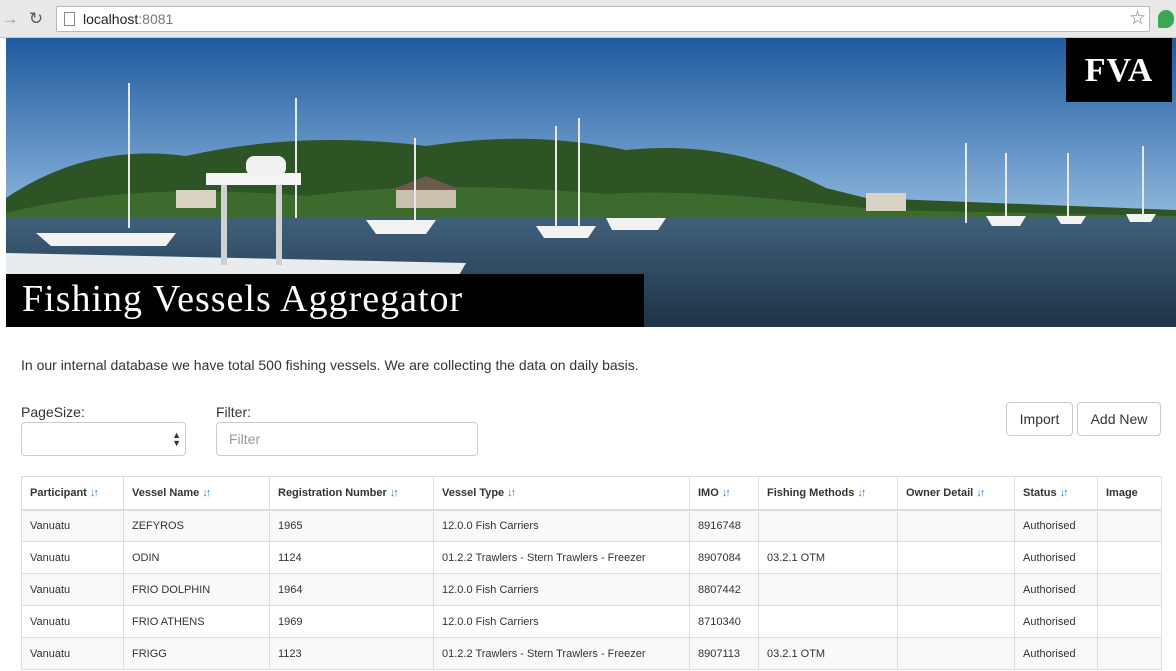  Describe the element at coordinates (36, 19) in the screenshot. I see `reload-icon: ↻` at that location.